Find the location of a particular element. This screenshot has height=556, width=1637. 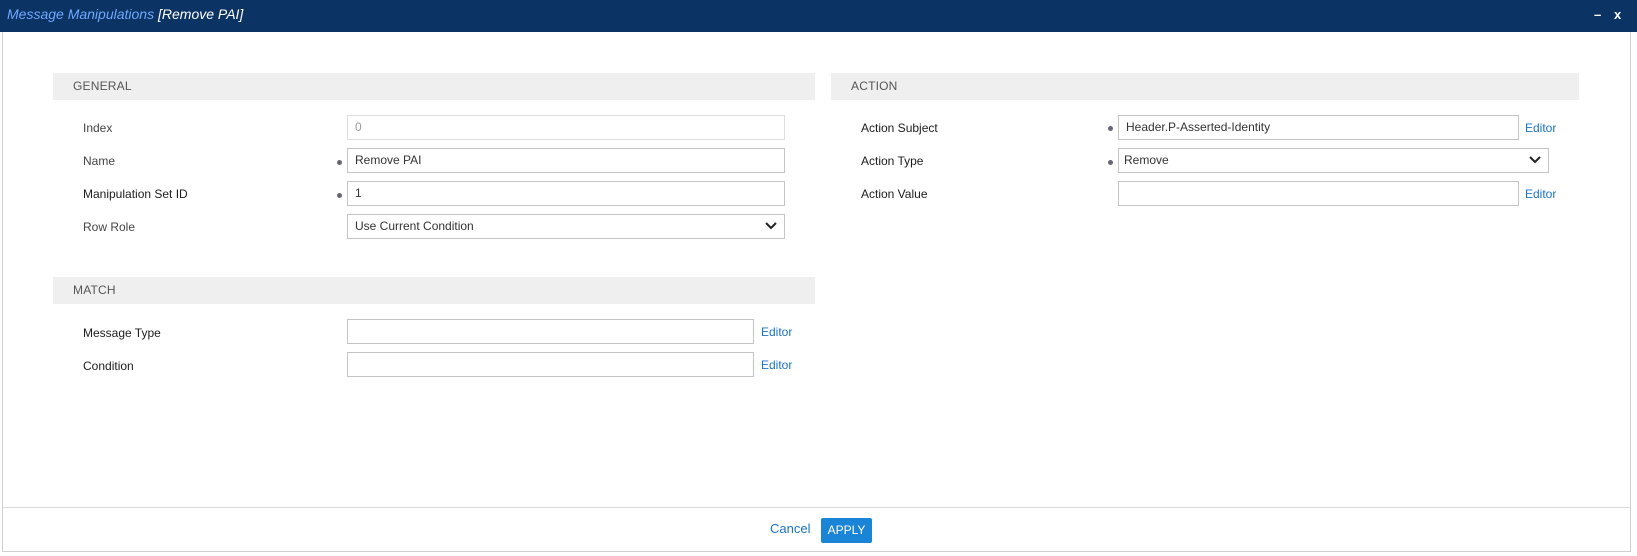

action-section-header: ACTION is located at coordinates (1205, 86).